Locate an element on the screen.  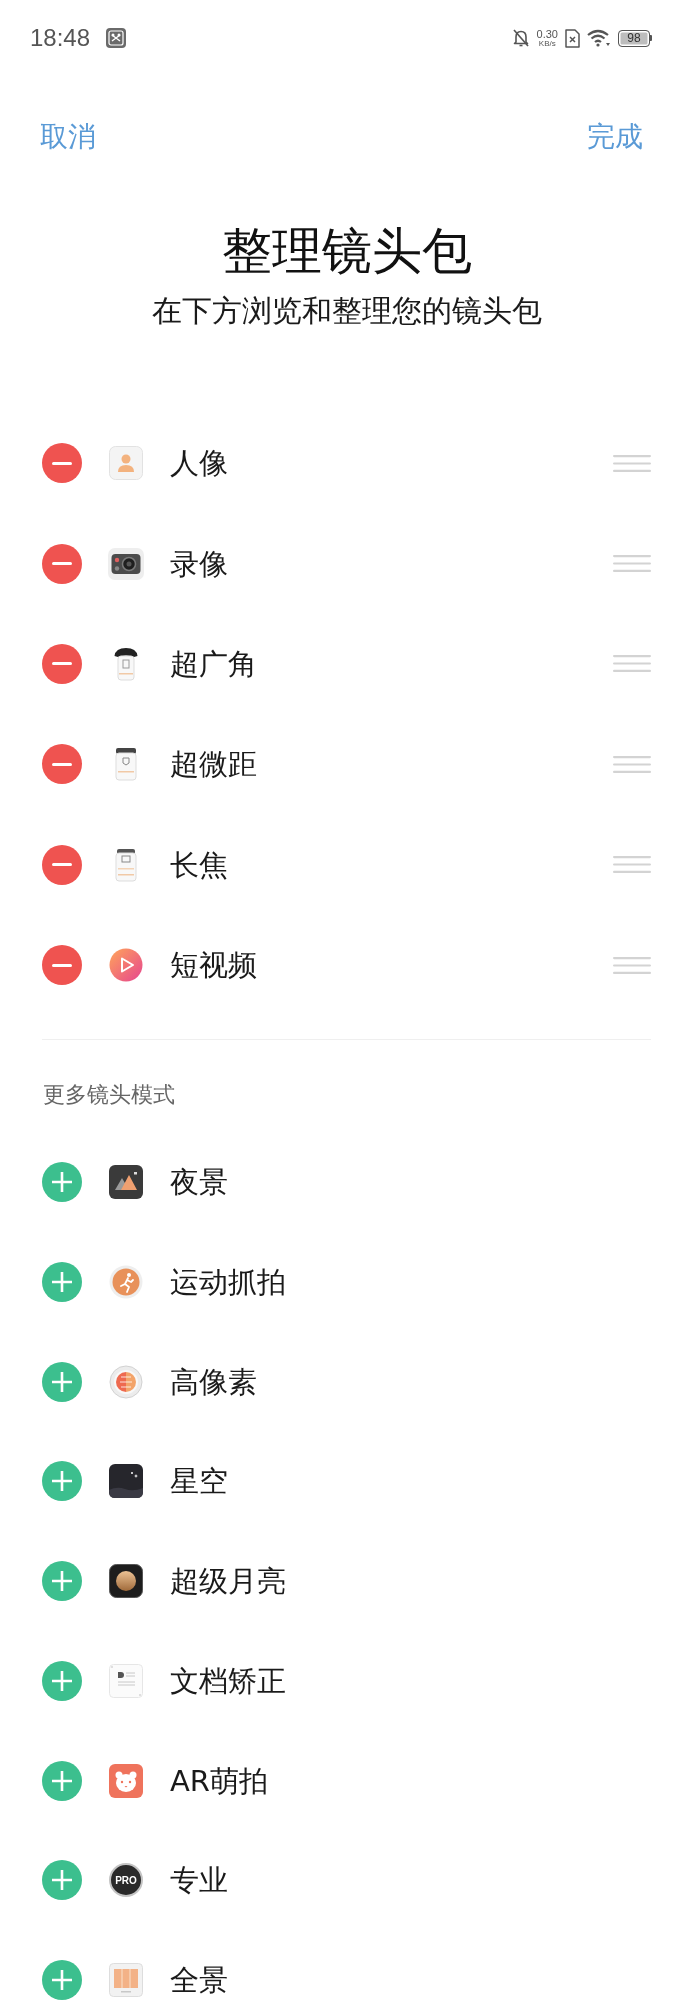
mountain-icon is located at coordinates (126, 1182).